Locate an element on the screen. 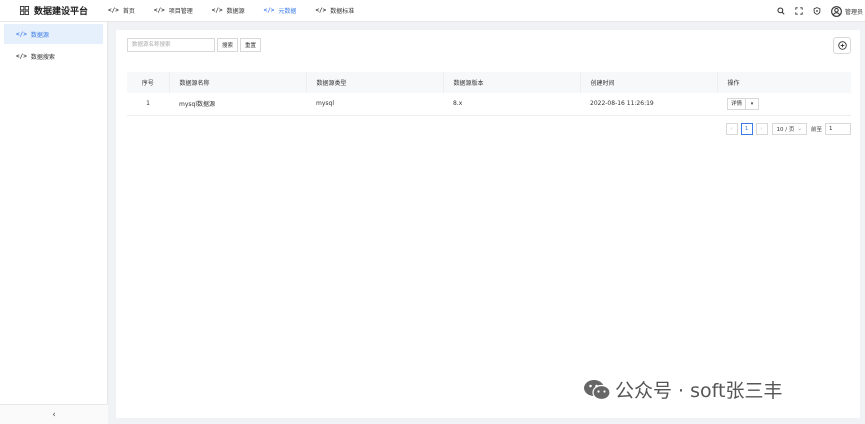 This screenshot has height=424, width=865. app-title: 数据建设平台 is located at coordinates (61, 12).